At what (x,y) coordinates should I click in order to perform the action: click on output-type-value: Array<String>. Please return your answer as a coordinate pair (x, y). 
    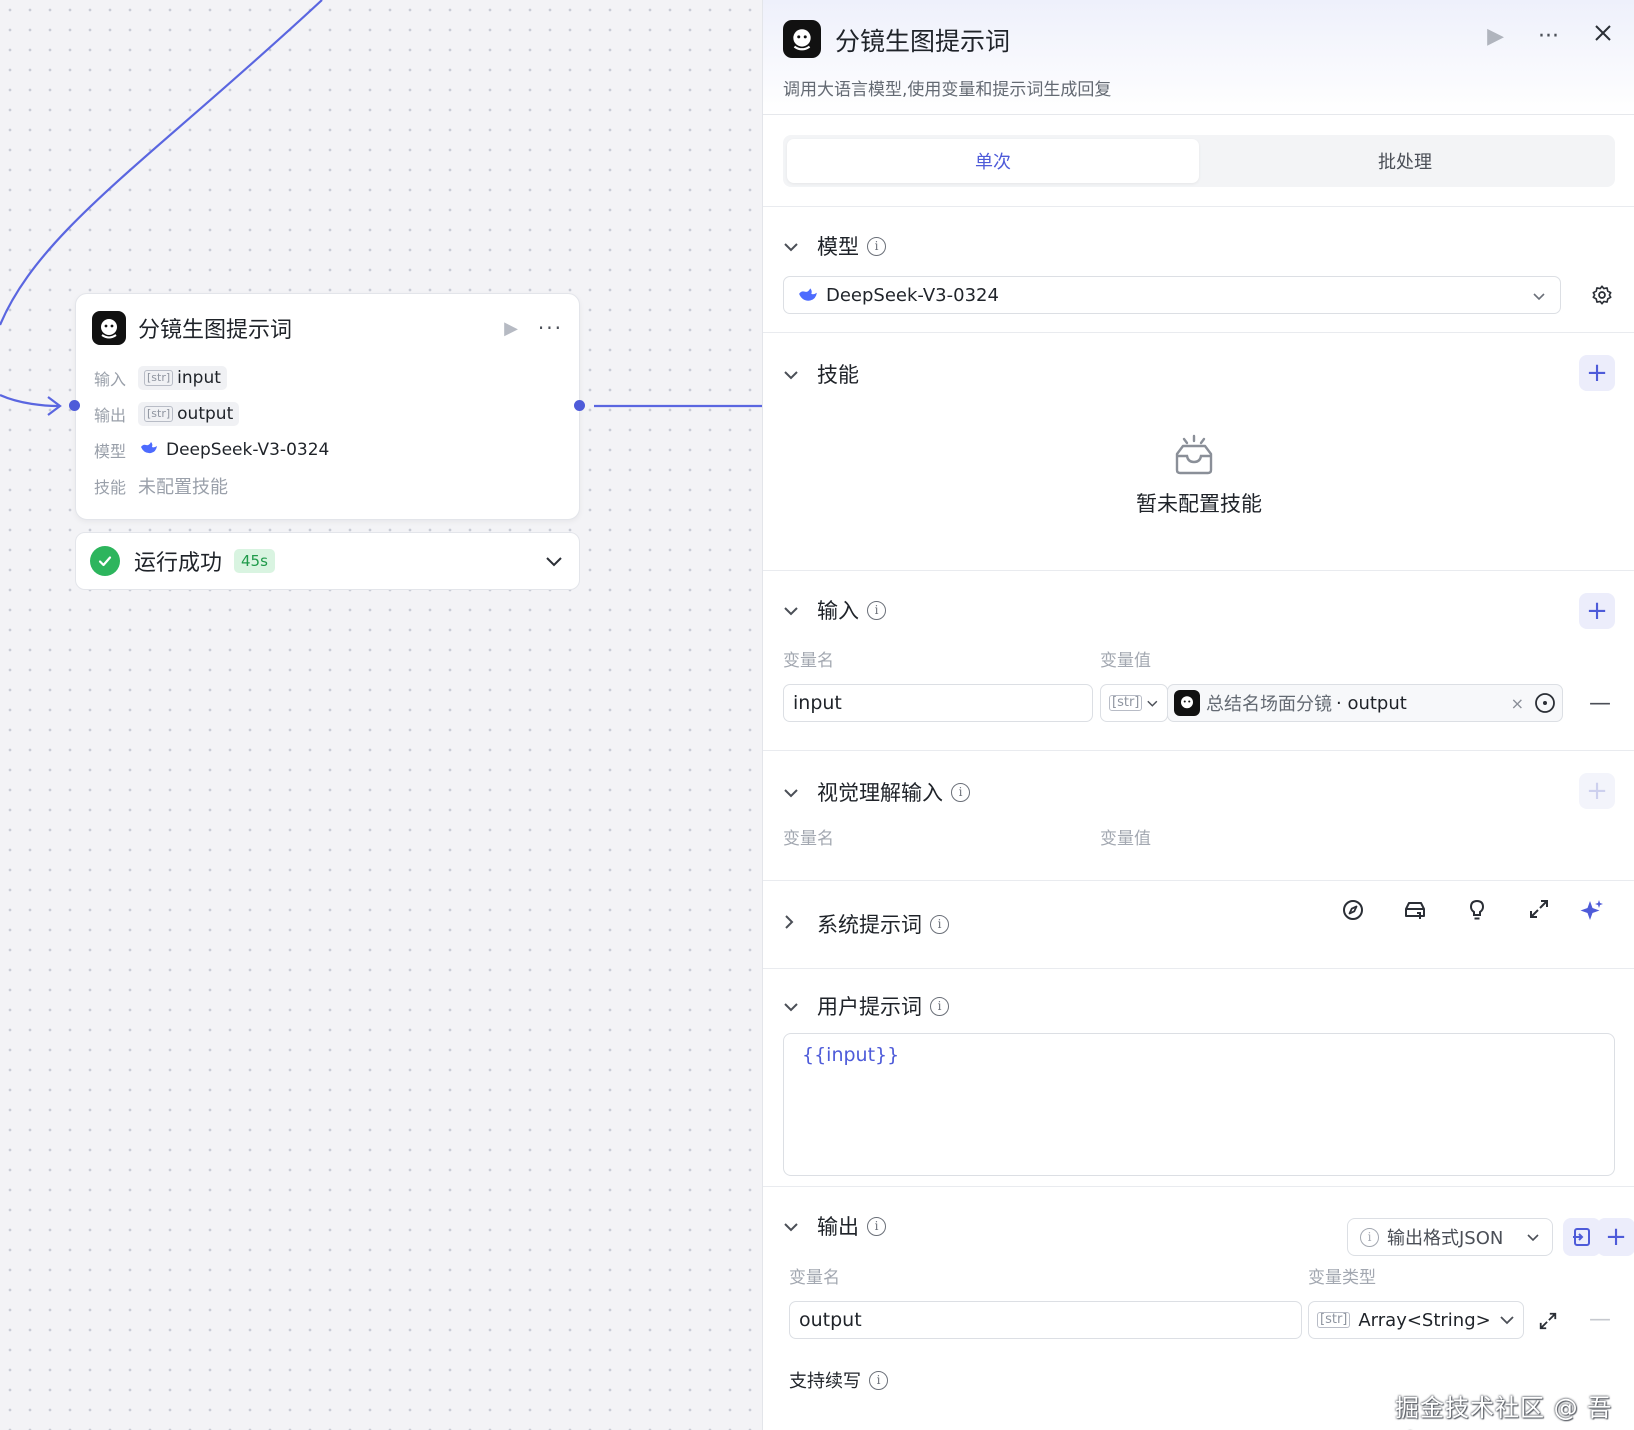
    Looking at the image, I should click on (1424, 1320).